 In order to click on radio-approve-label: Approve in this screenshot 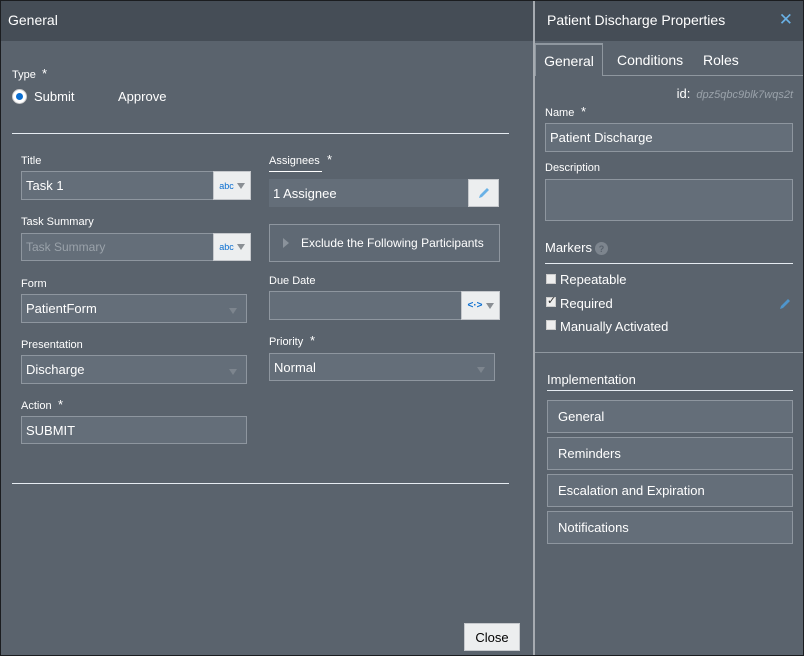, I will do `click(142, 96)`.